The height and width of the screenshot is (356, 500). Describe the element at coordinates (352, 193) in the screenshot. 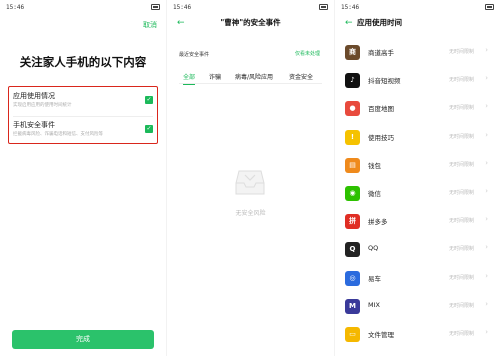

I see `wechat-icon: ◉` at that location.